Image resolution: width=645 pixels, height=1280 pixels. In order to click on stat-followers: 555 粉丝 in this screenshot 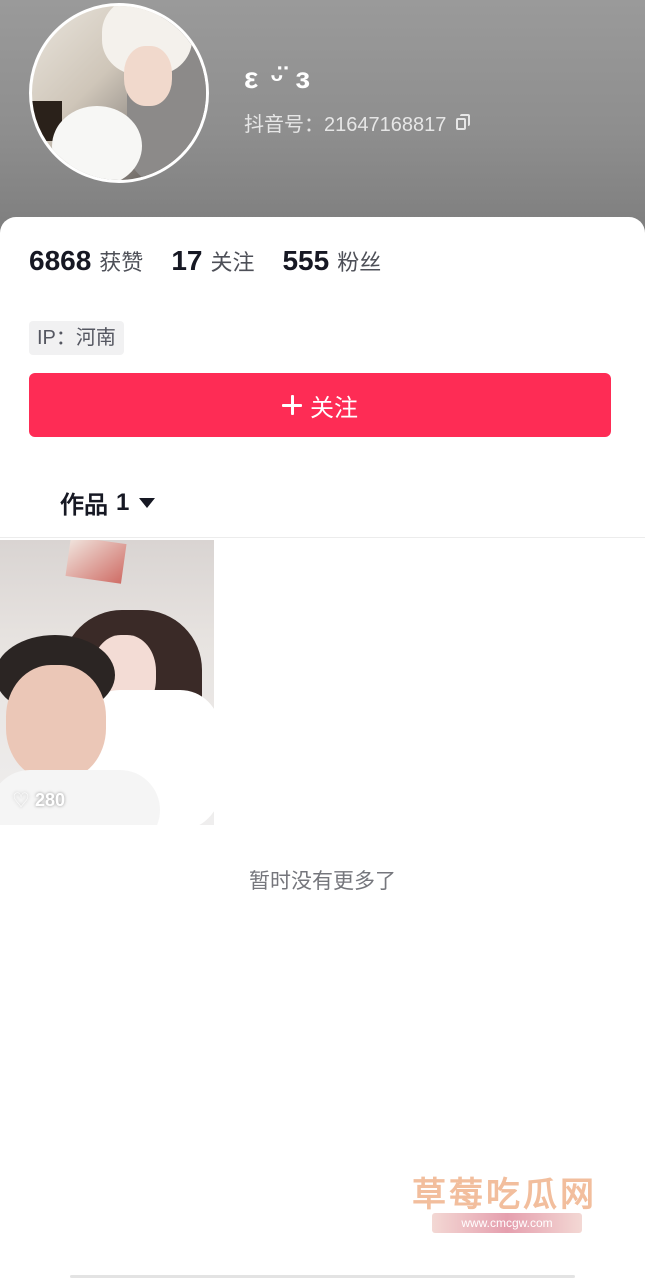, I will do `click(331, 261)`.